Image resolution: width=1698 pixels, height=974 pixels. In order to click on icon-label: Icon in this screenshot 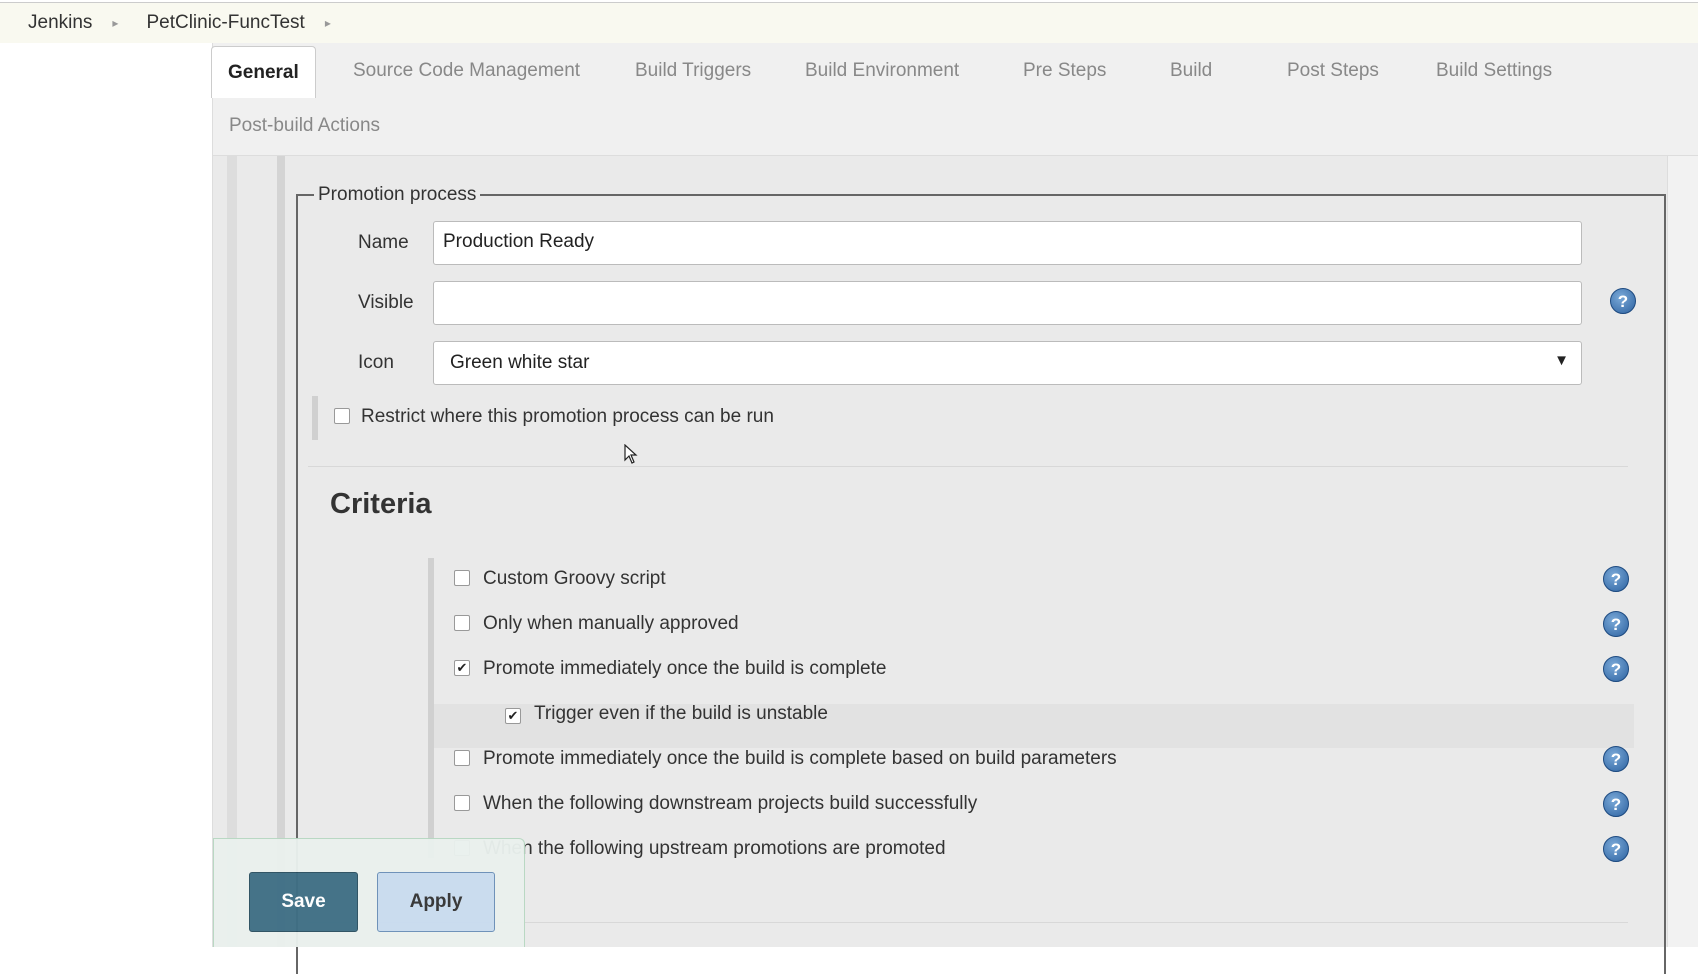, I will do `click(376, 362)`.